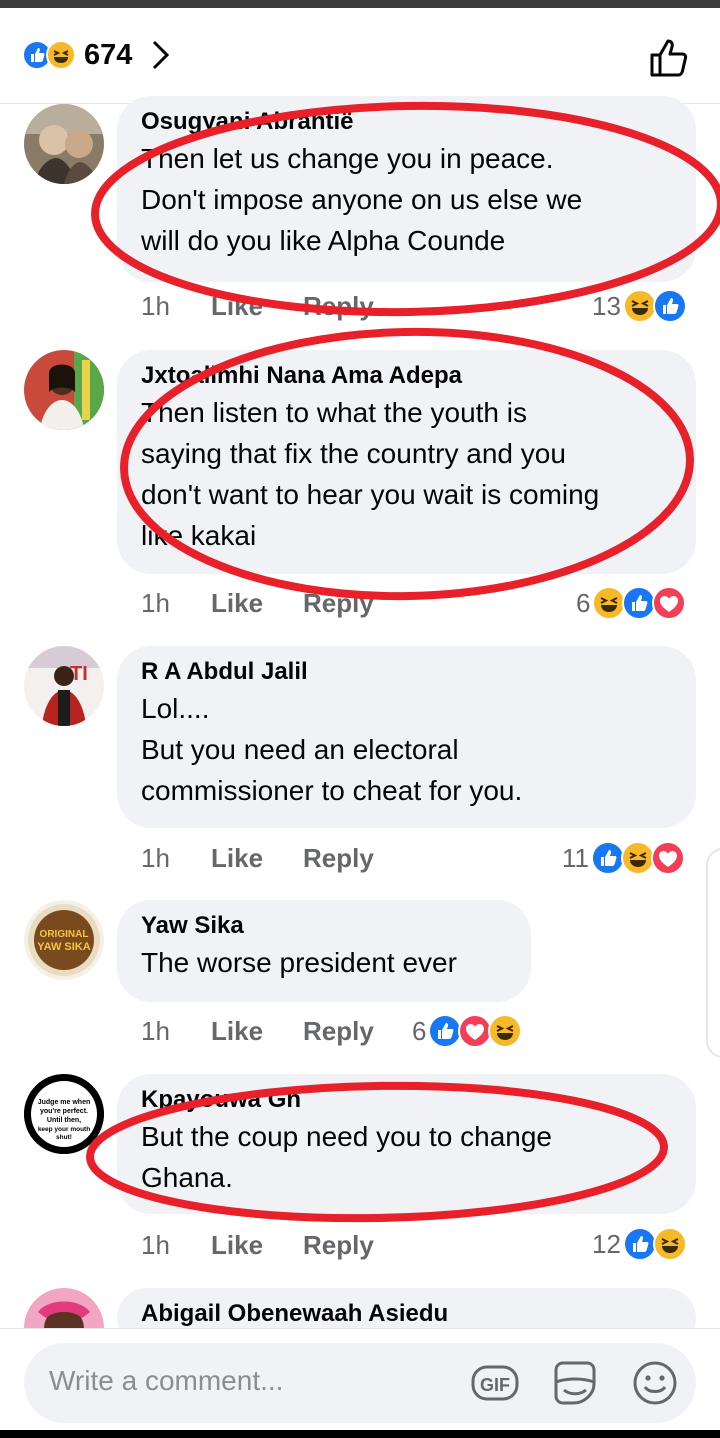 The height and width of the screenshot is (1438, 720). I want to click on emoji-icon, so click(655, 1383).